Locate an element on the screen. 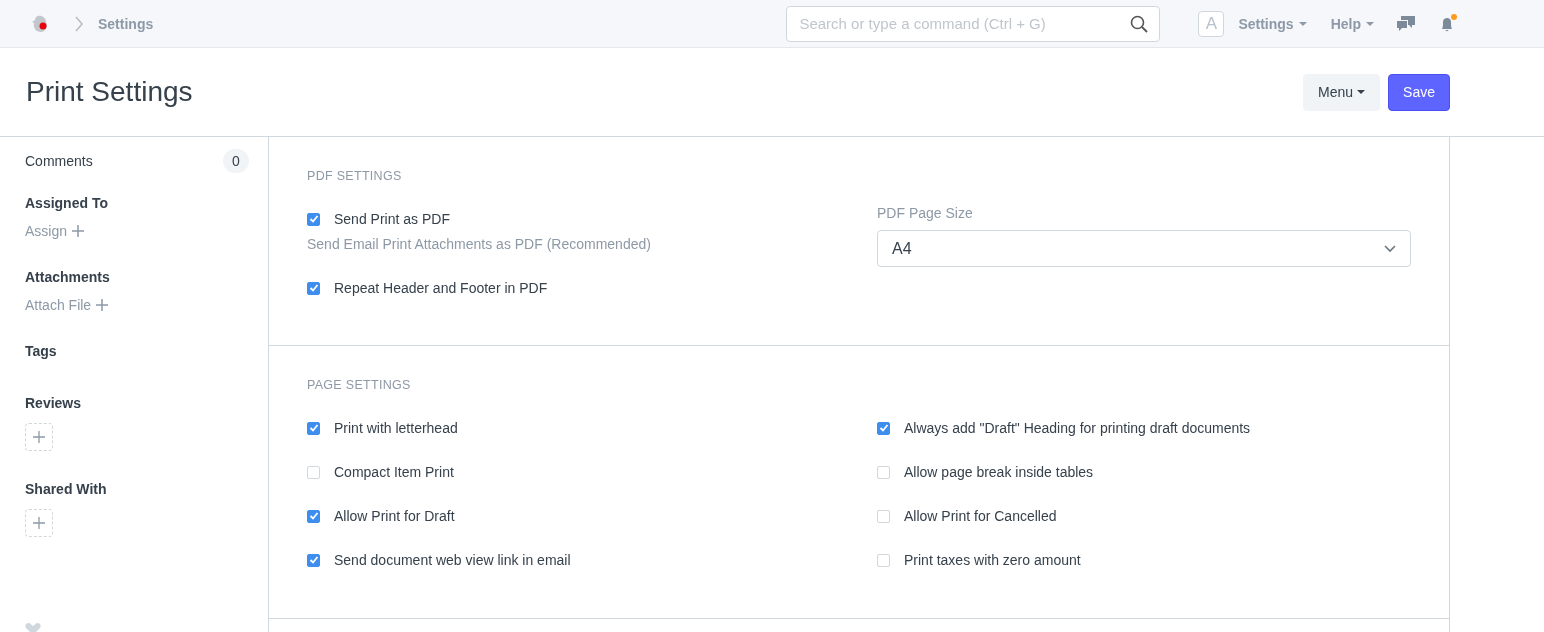  search-icon is located at coordinates (1139, 23).